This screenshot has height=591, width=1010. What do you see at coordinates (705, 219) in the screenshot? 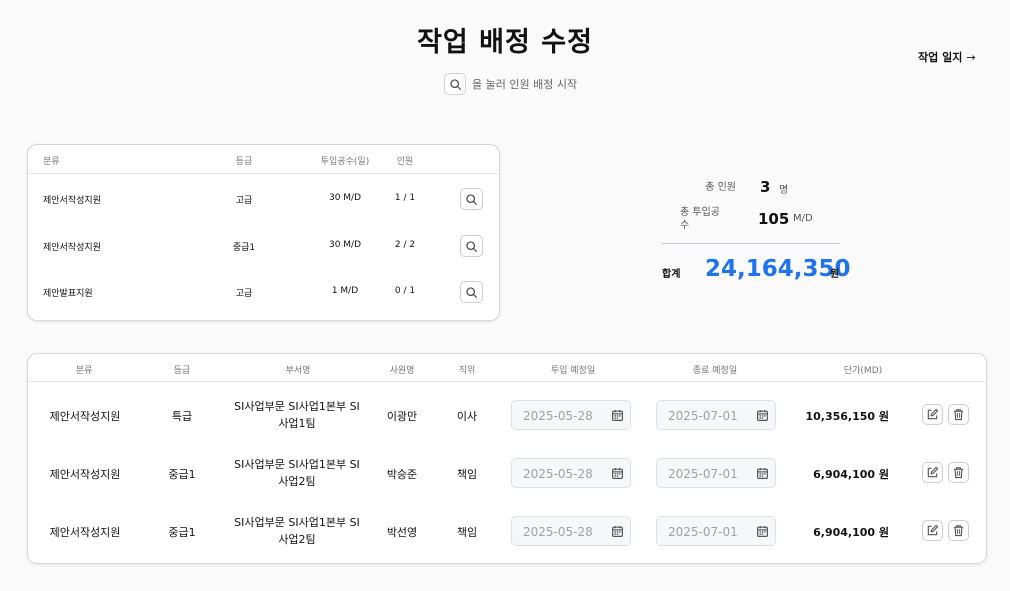
I see `total-effort-label: 총 투입공 수` at bounding box center [705, 219].